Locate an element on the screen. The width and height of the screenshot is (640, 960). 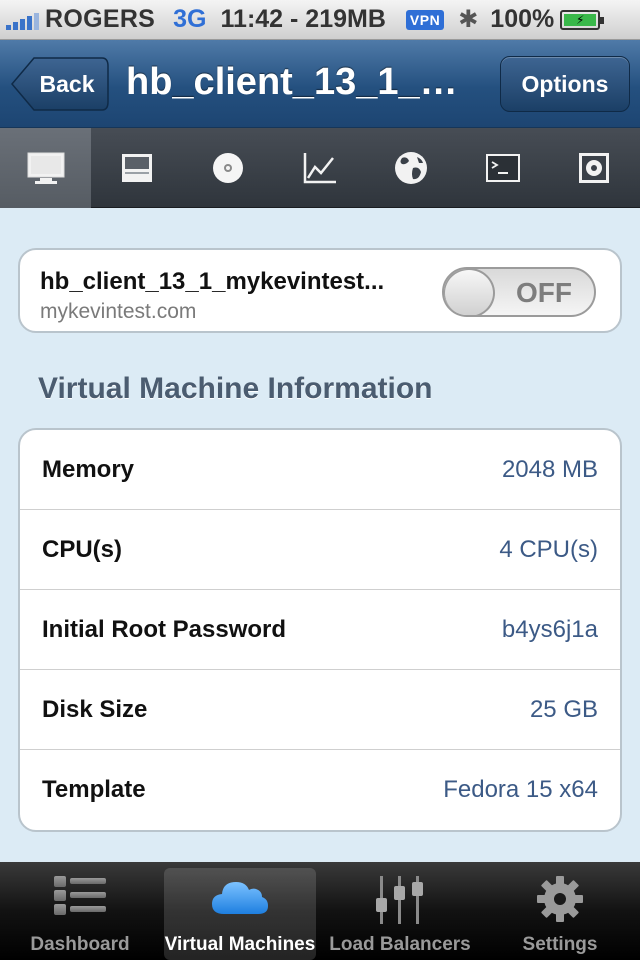
toolbar-terminal-button is located at coordinates (502, 168).